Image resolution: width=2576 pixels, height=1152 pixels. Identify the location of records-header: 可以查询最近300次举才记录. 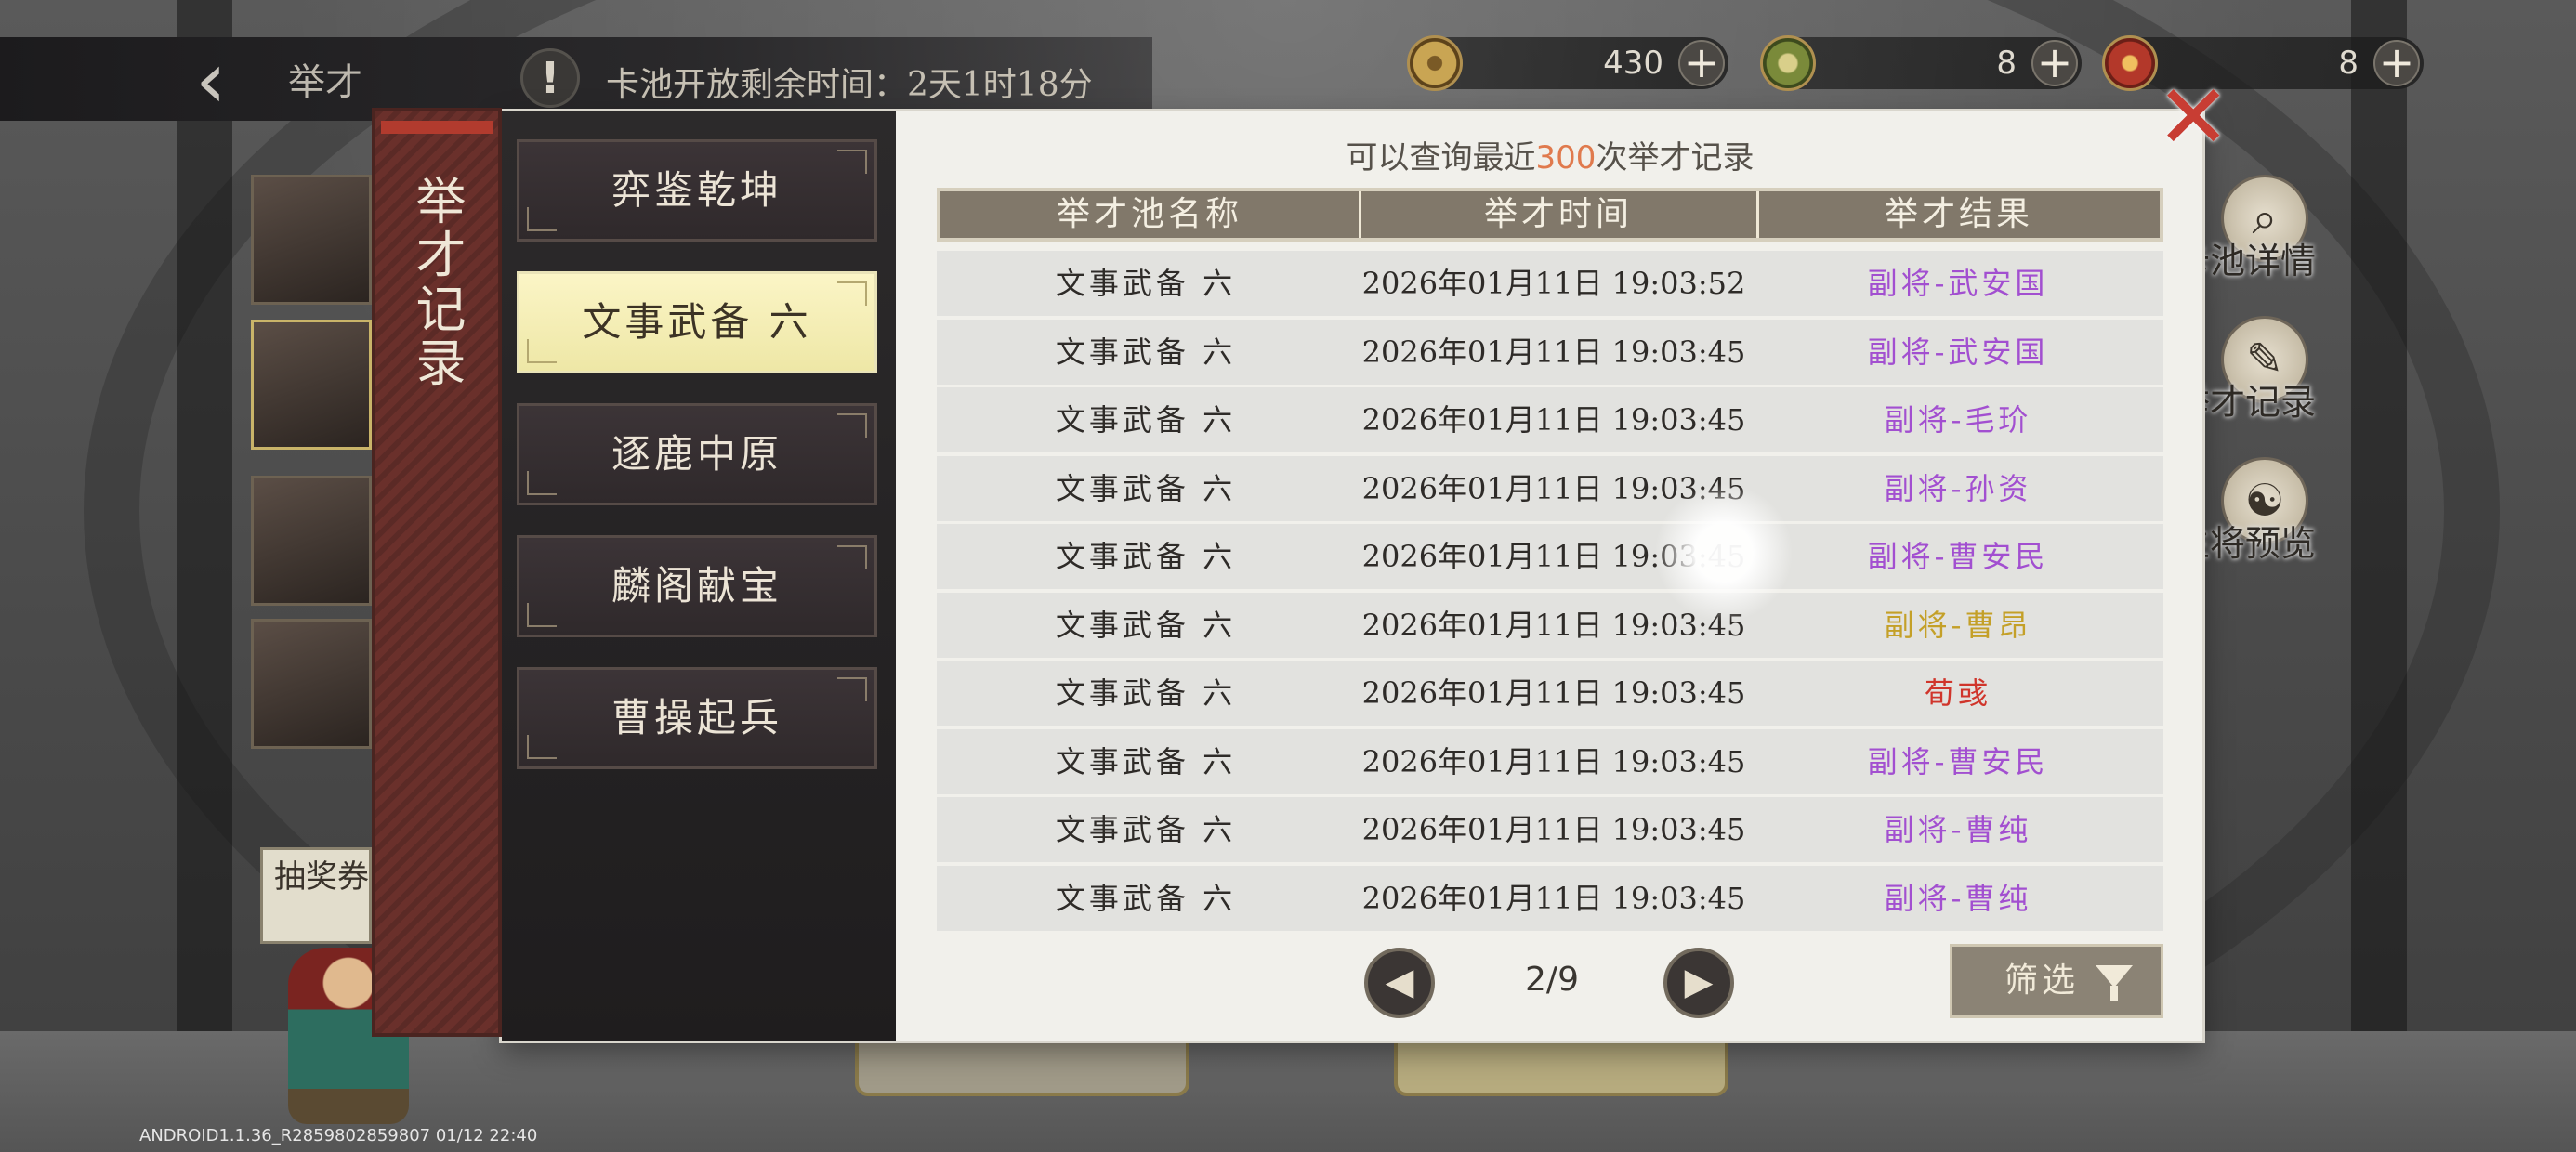
(1550, 154).